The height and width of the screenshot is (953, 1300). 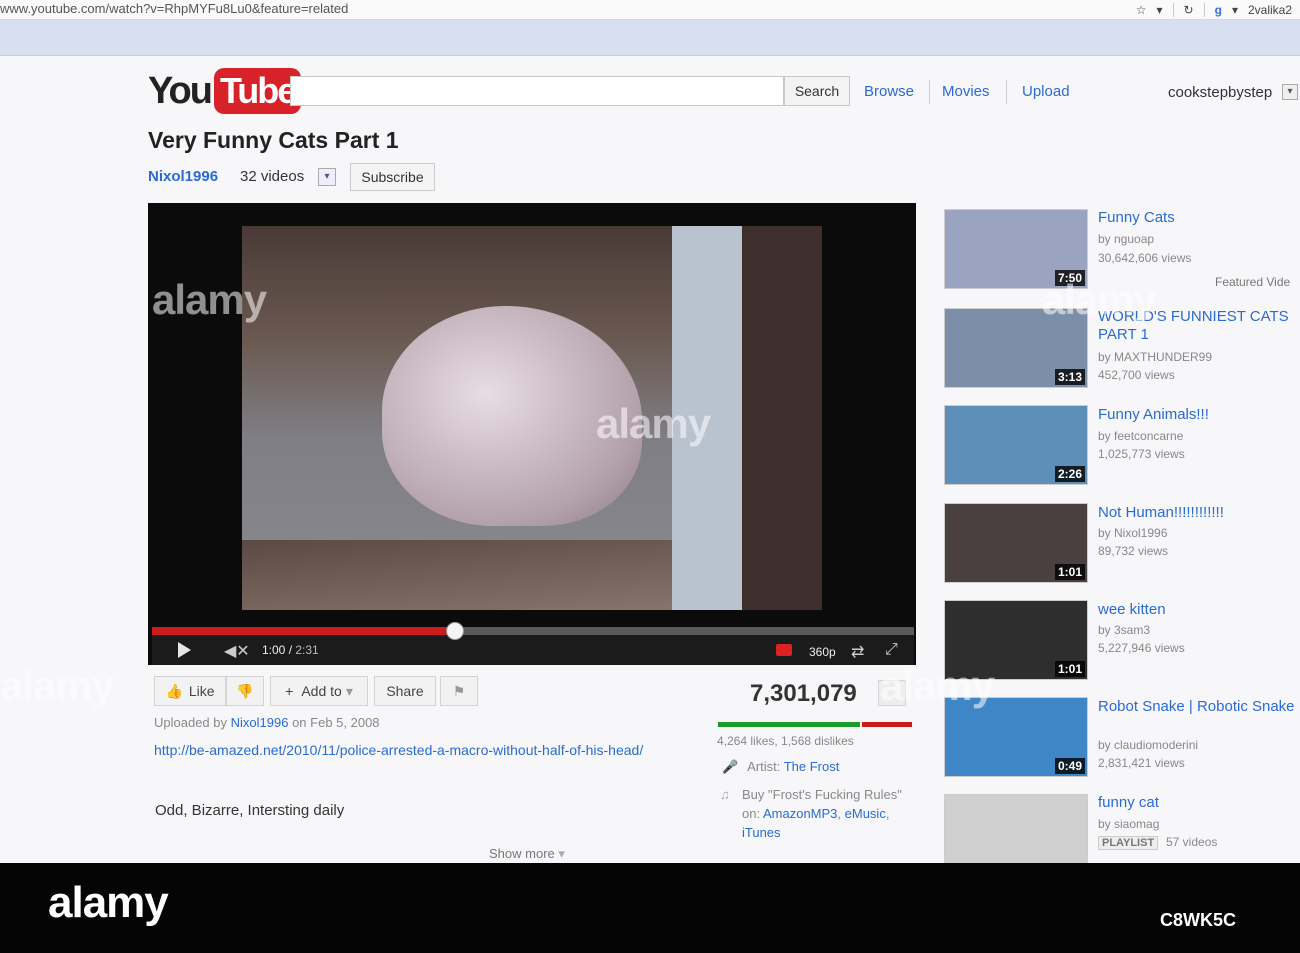 I want to click on like-button: 👍 Like, so click(x=190, y=691).